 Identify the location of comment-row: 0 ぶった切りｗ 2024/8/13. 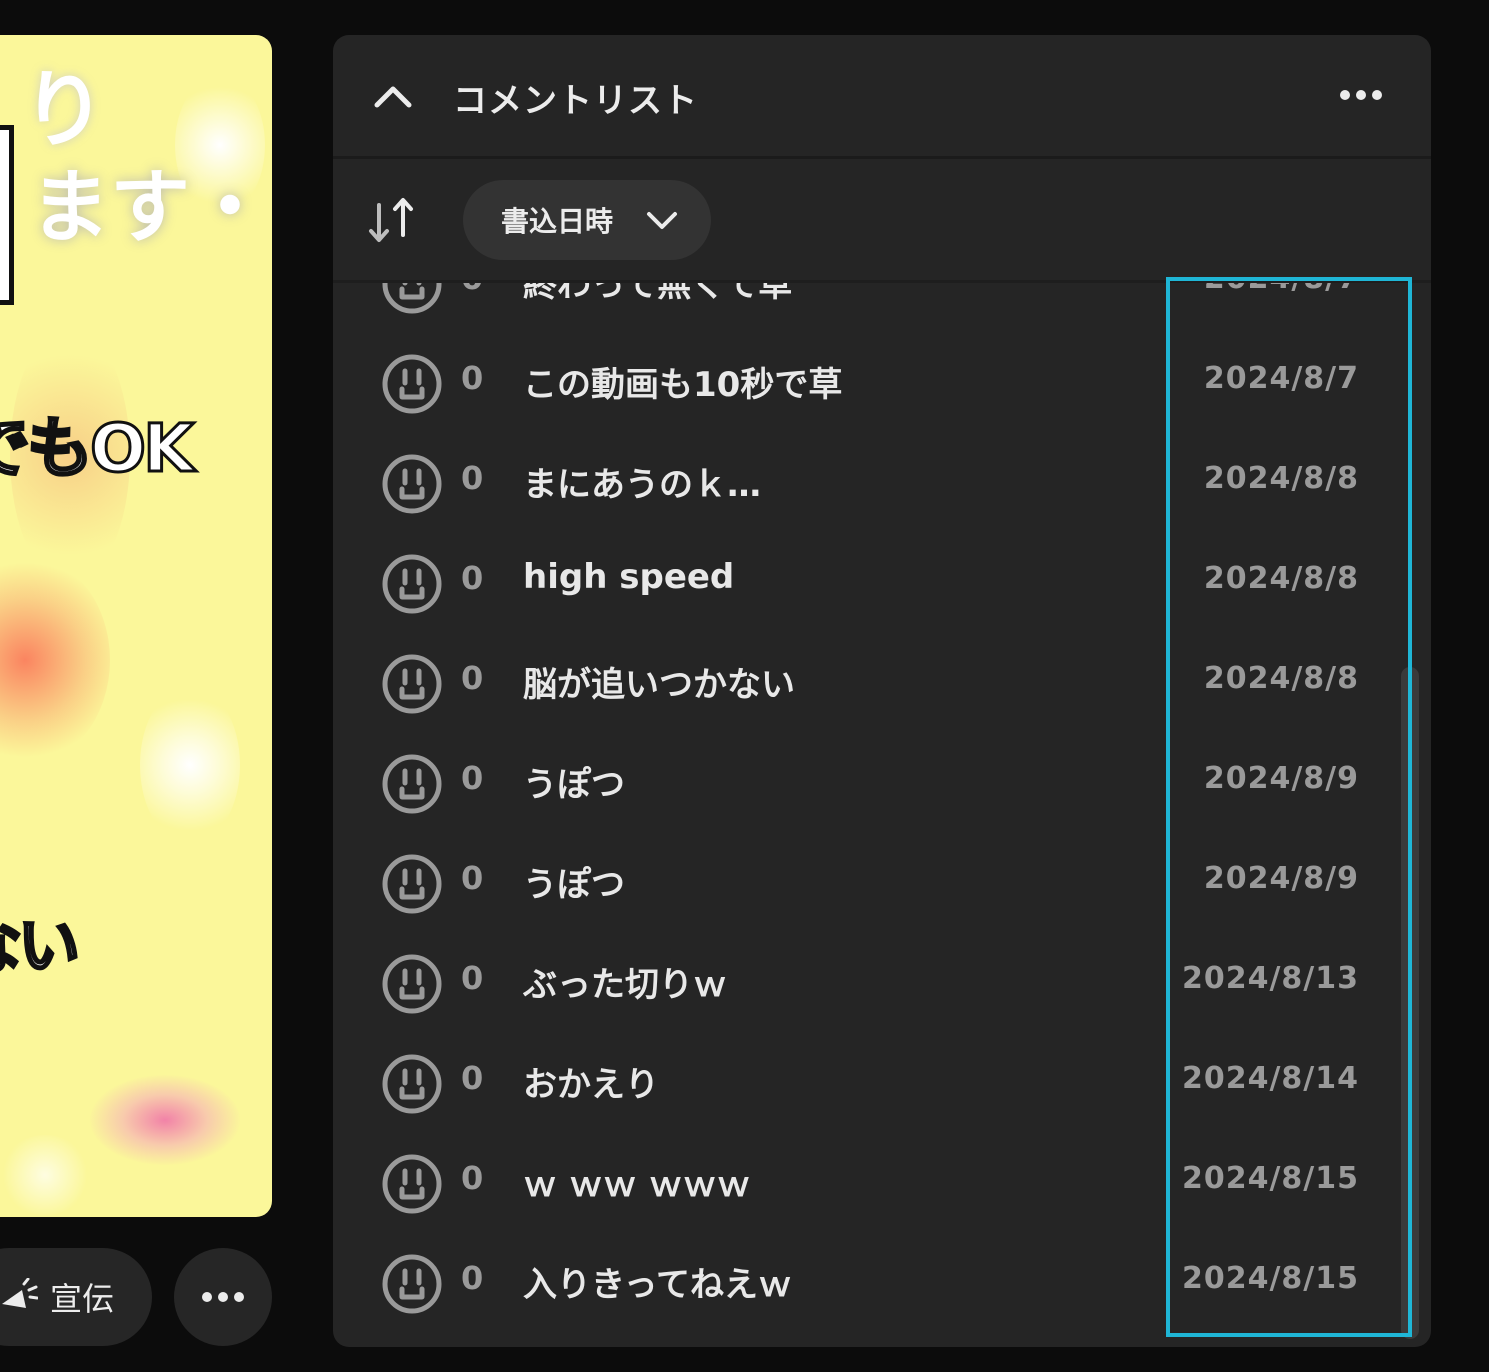
(868, 983).